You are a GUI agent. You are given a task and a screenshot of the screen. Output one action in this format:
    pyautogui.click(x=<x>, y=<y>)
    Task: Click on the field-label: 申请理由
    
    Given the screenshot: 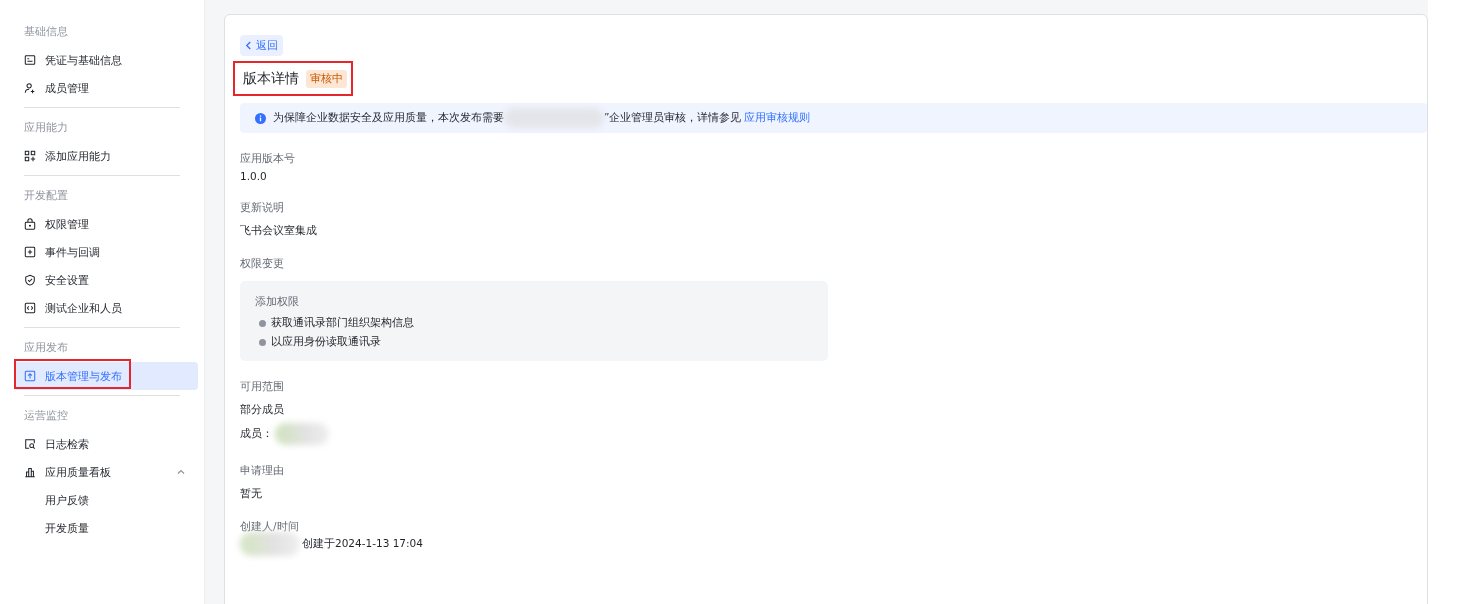 What is the action you would take?
    pyautogui.click(x=262, y=471)
    